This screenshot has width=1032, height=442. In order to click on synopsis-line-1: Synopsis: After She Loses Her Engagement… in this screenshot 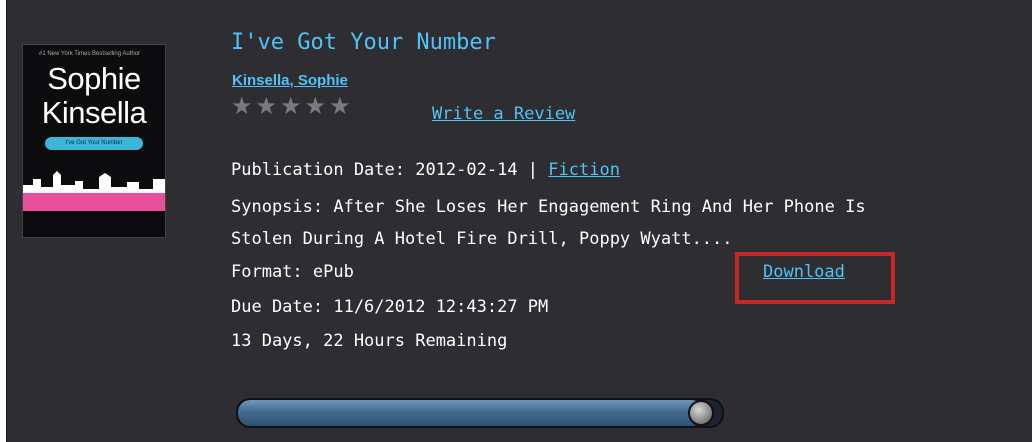, I will do `click(548, 207)`.